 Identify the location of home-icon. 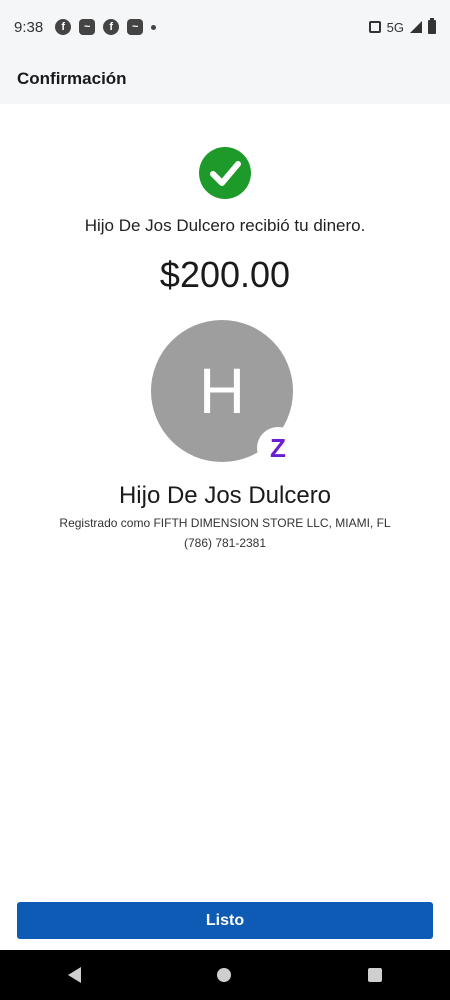
(224, 975).